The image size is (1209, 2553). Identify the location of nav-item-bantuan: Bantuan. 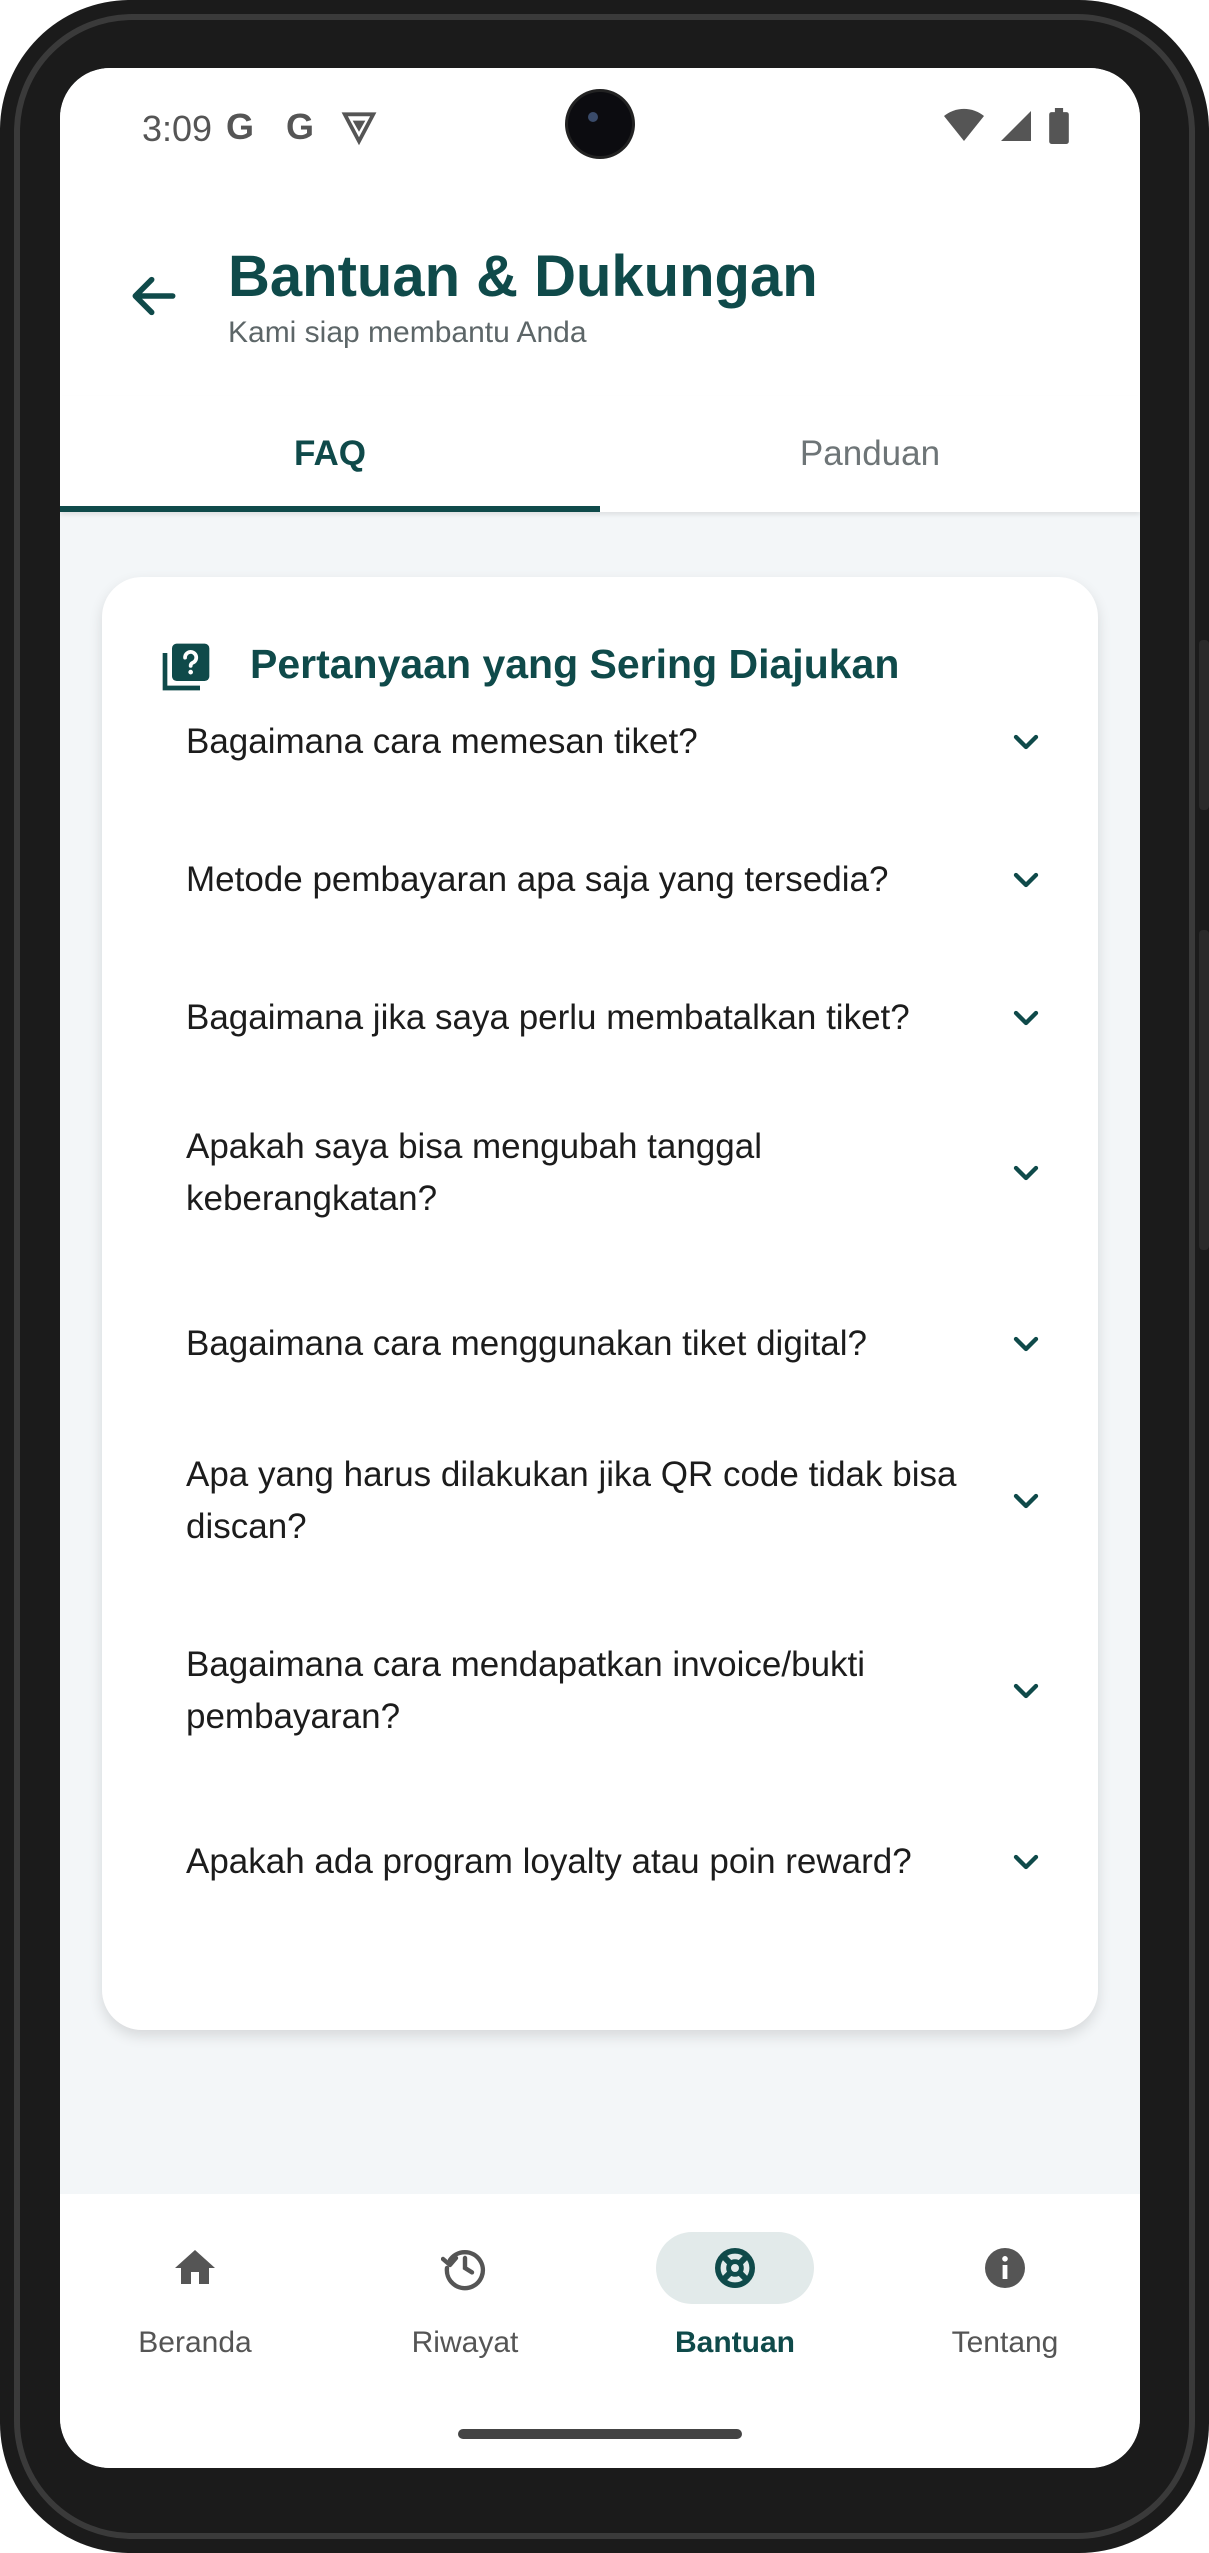
(735, 2294).